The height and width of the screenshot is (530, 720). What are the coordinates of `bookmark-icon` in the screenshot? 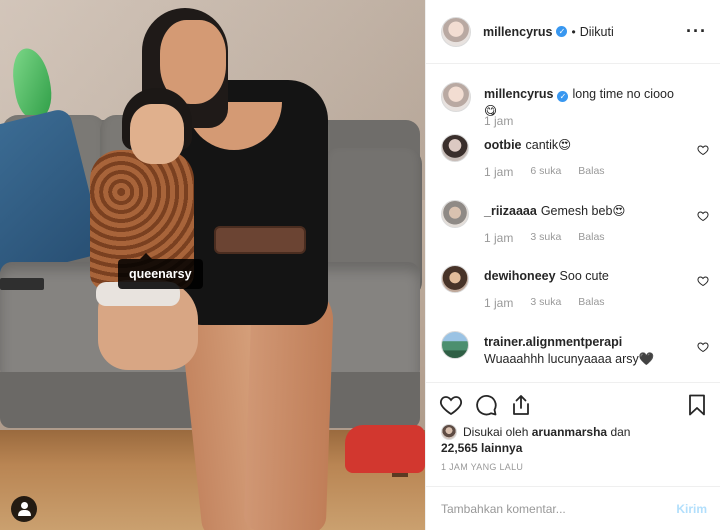 It's located at (697, 405).